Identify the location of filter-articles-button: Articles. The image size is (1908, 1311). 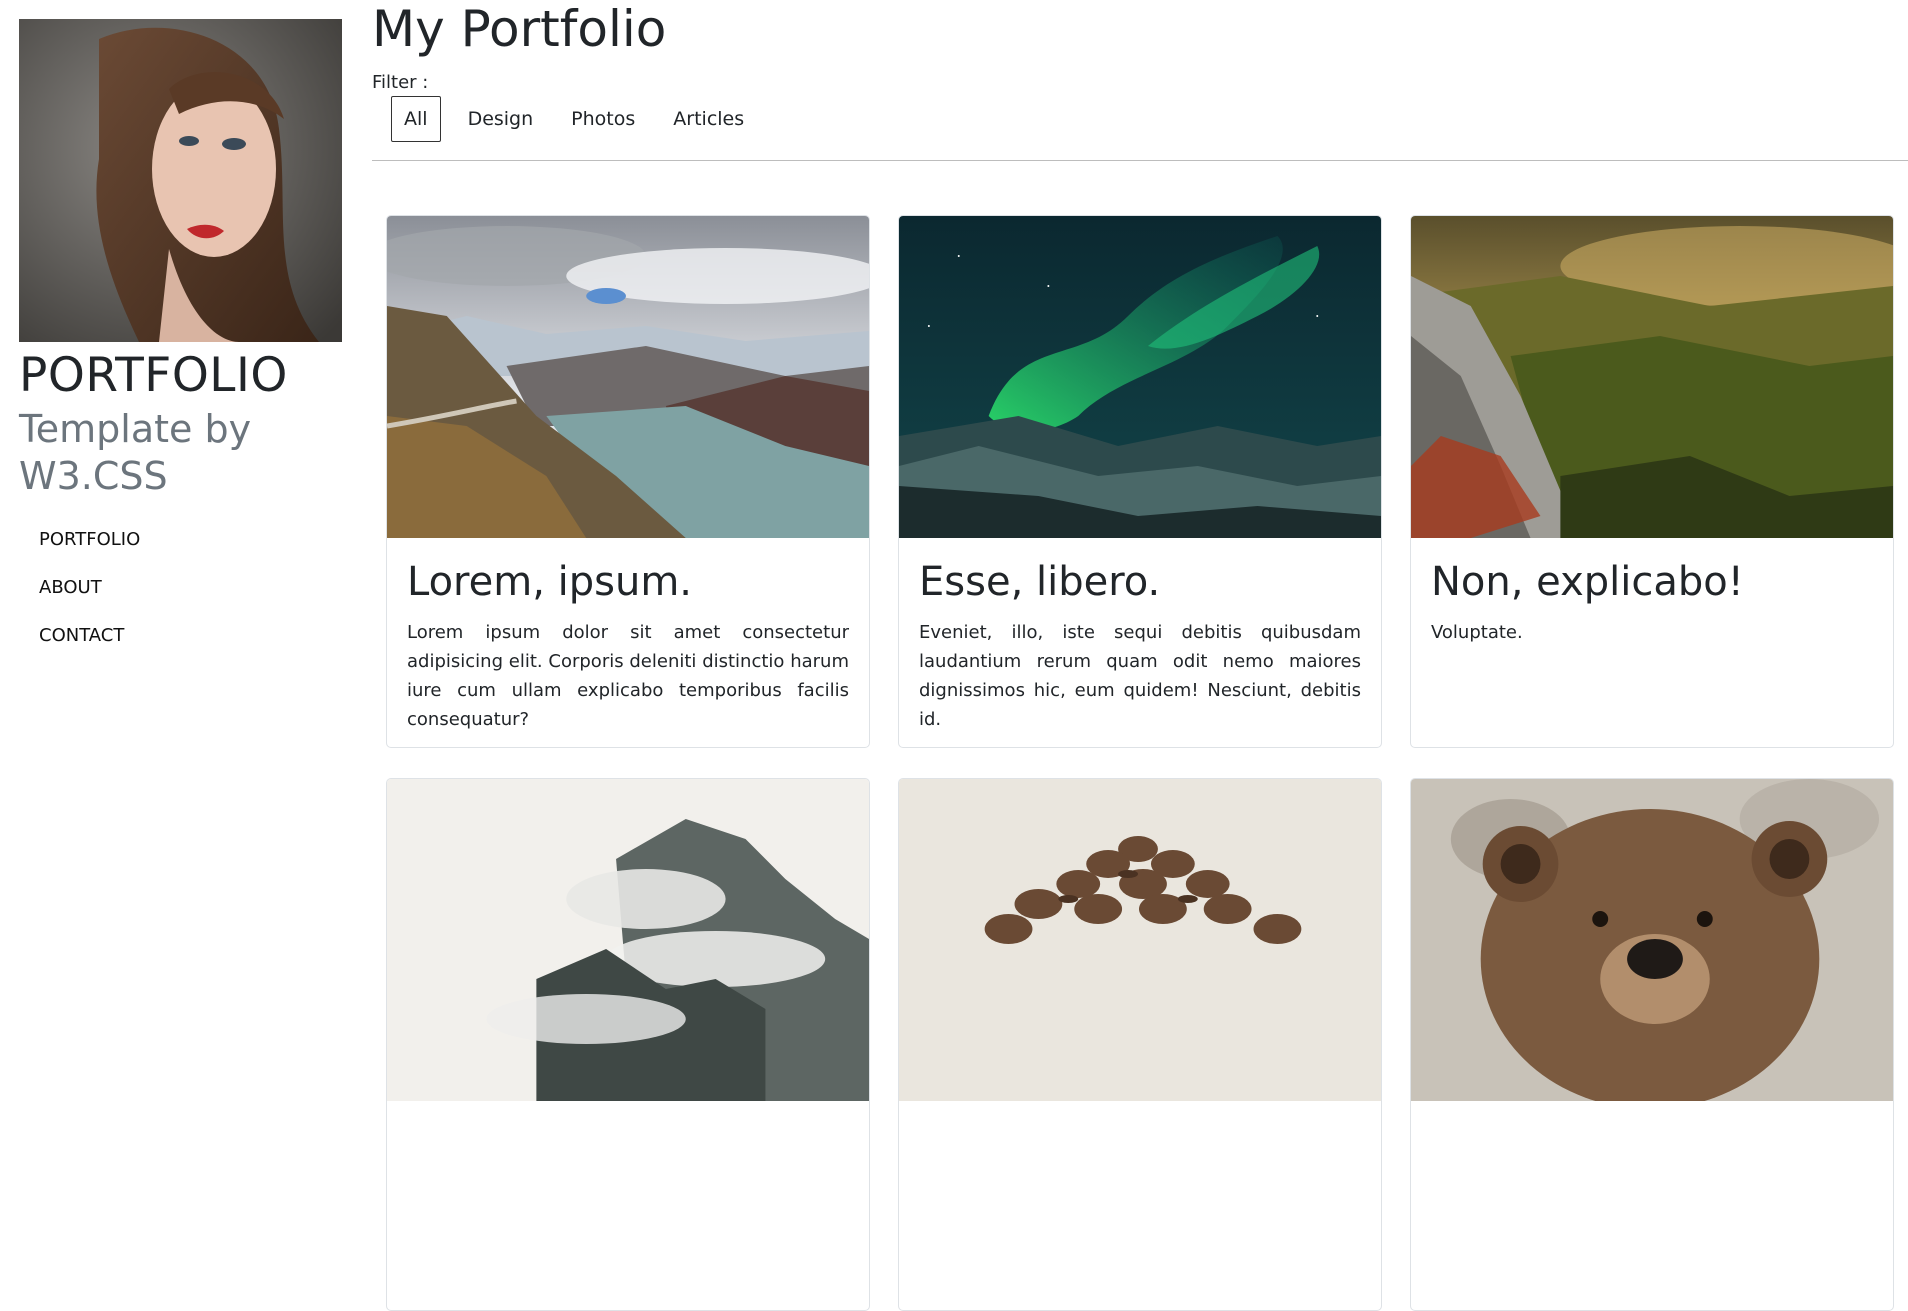
(708, 119).